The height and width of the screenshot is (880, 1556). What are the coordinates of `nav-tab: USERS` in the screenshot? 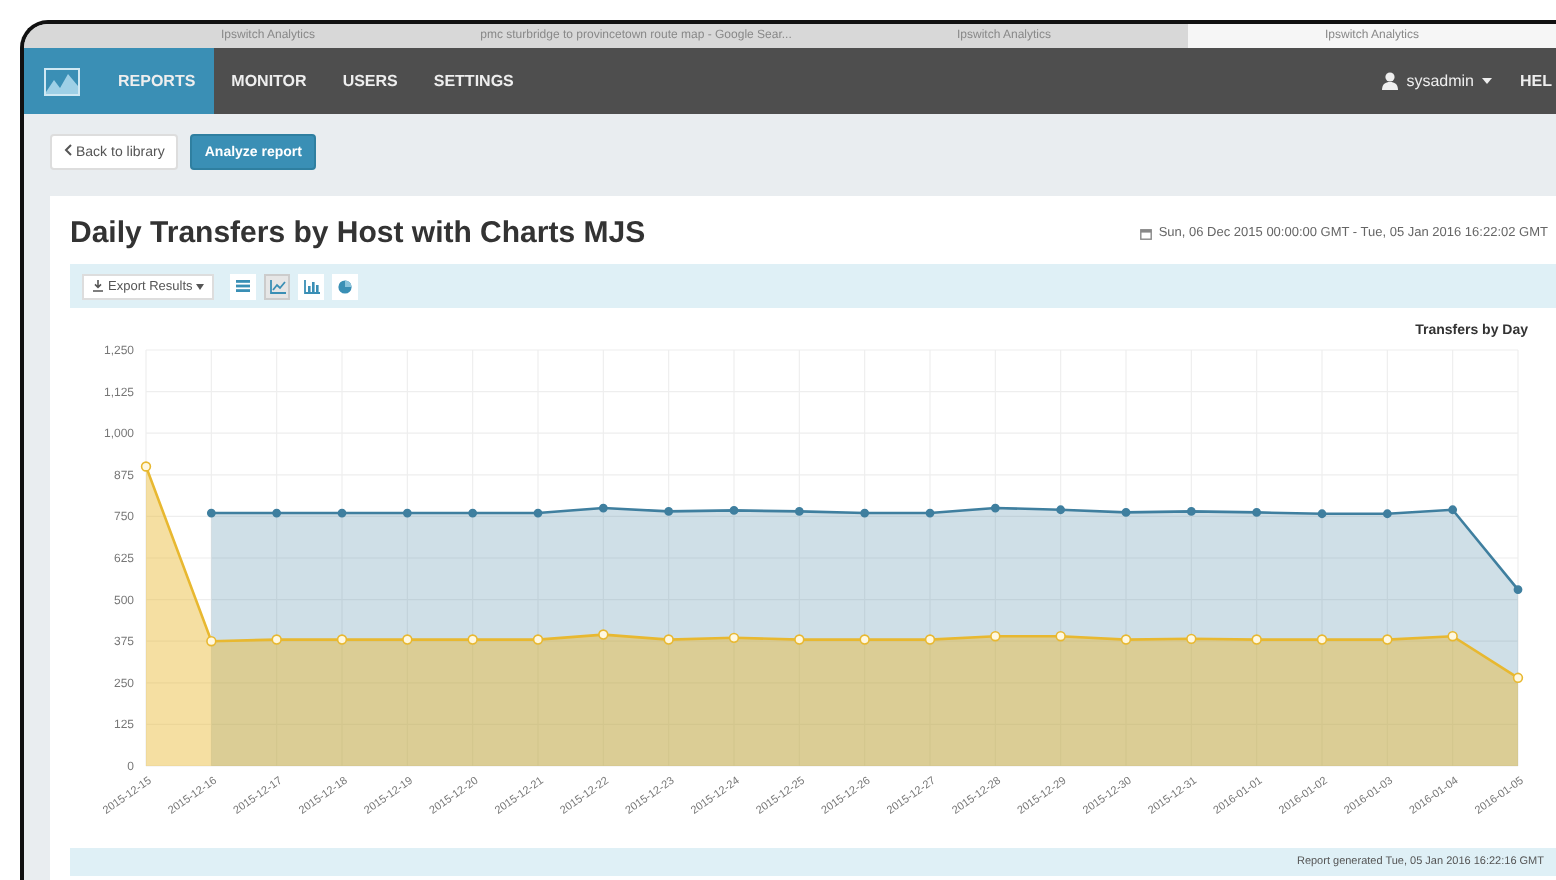 It's located at (370, 81).